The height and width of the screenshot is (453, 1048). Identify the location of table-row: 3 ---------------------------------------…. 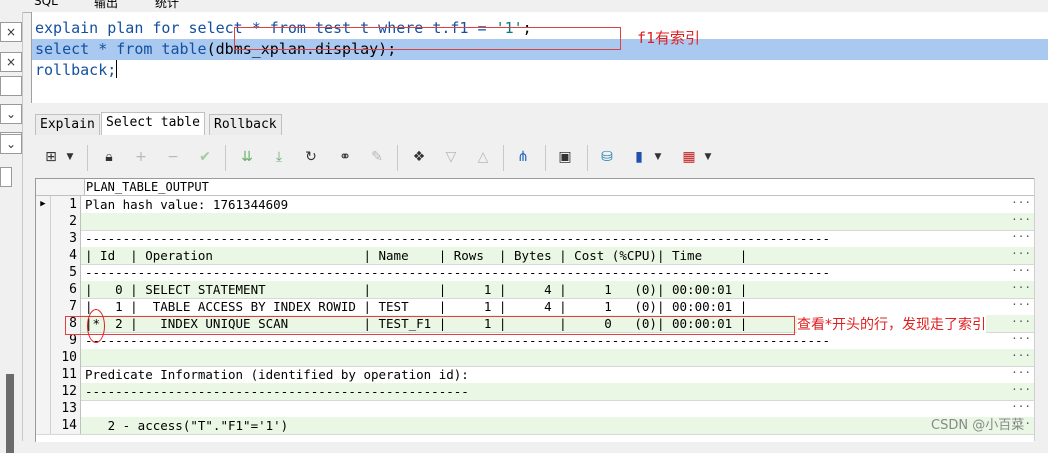
(535, 237).